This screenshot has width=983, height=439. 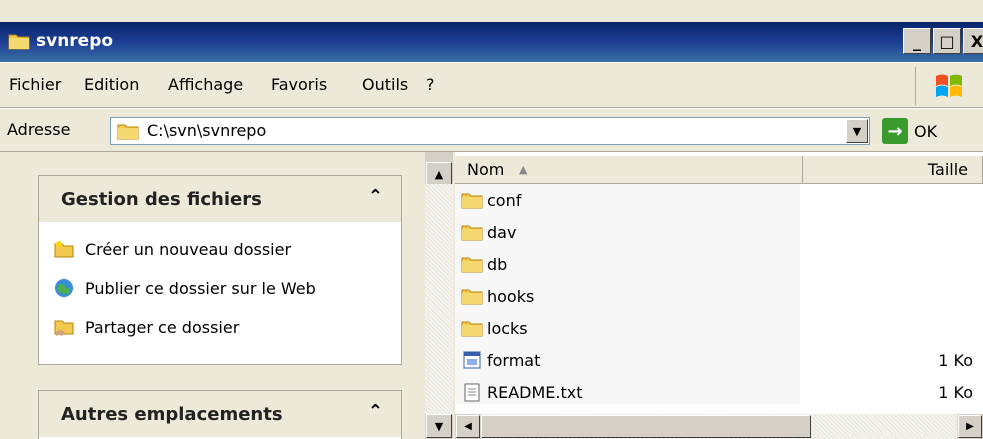 I want to click on file-name: dav, so click(x=502, y=232).